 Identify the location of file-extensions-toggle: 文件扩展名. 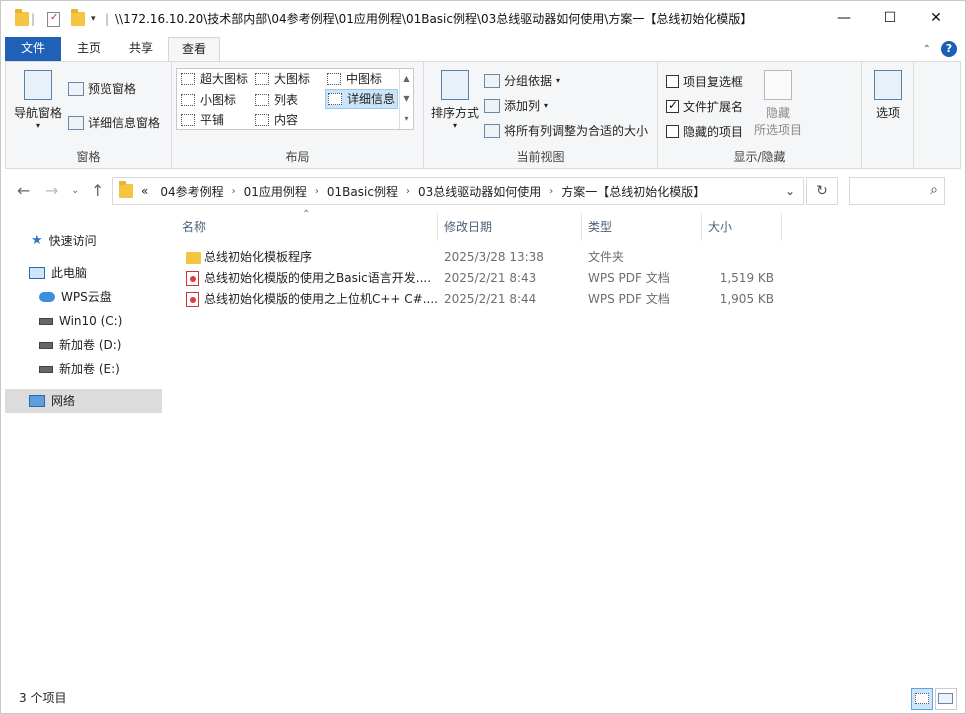
(704, 106).